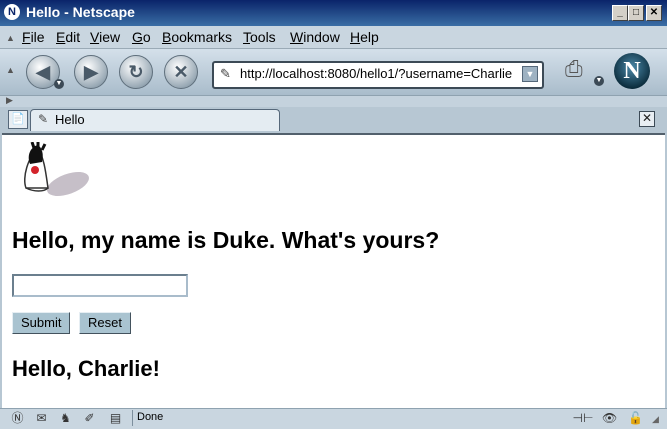 This screenshot has height=429, width=667. I want to click on security-lock-icon: 🔓, so click(635, 418).